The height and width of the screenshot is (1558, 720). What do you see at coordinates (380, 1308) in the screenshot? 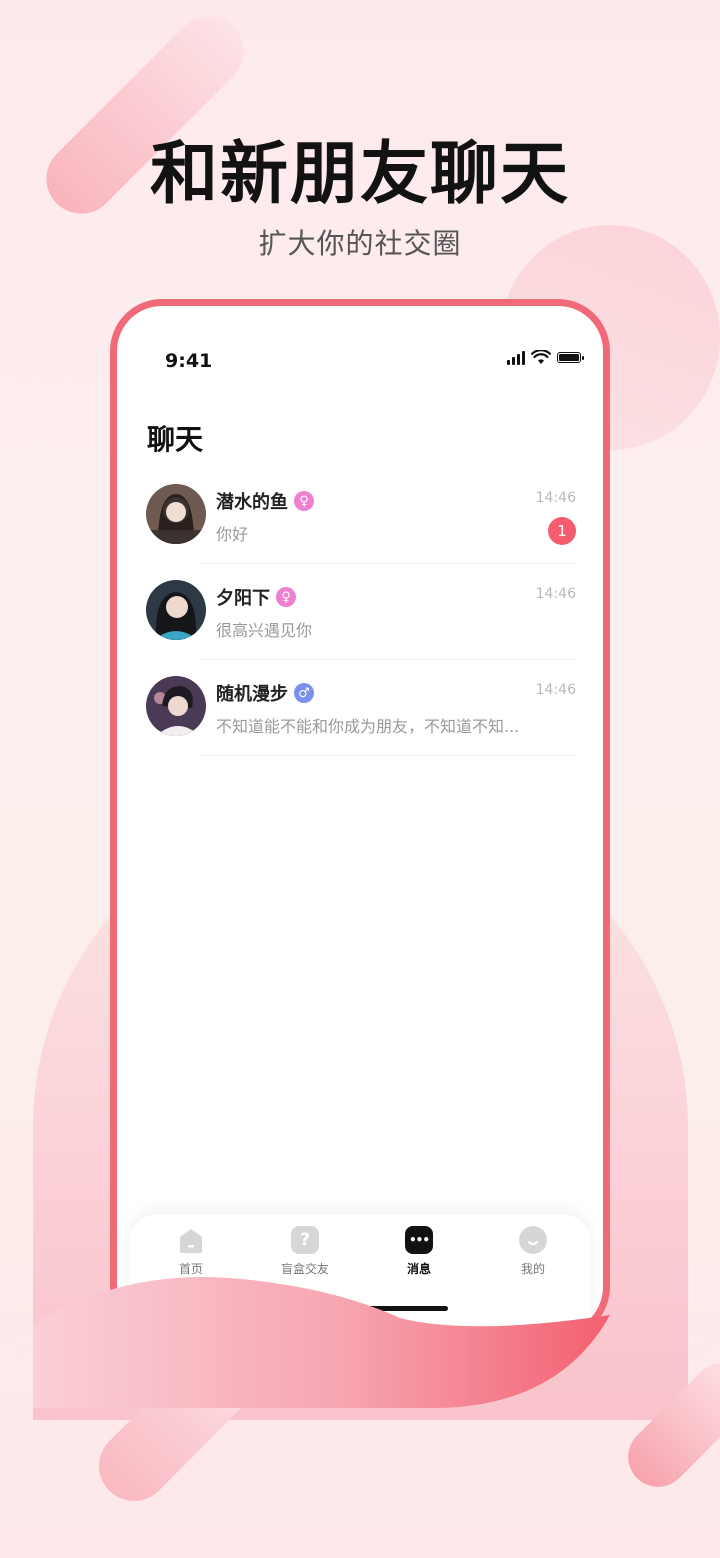
I see `home-indicator` at bounding box center [380, 1308].